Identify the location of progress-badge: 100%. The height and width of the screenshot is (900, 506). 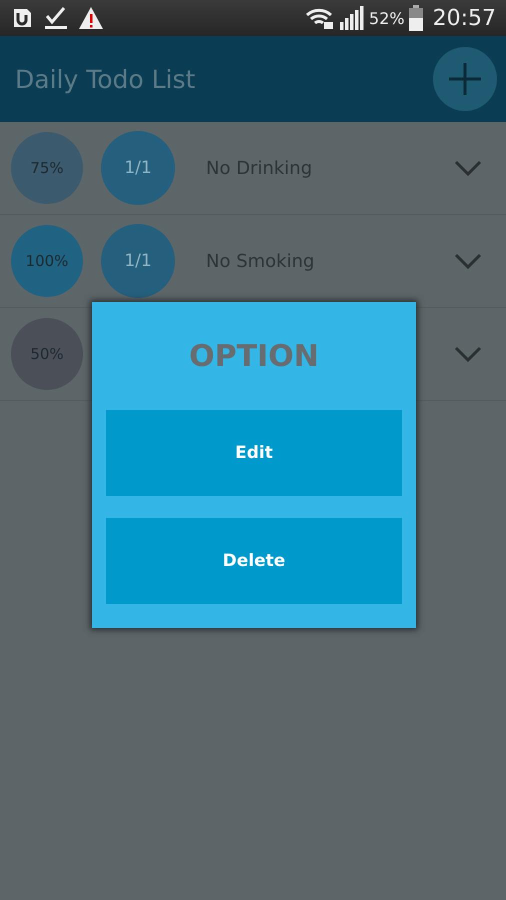
(47, 261).